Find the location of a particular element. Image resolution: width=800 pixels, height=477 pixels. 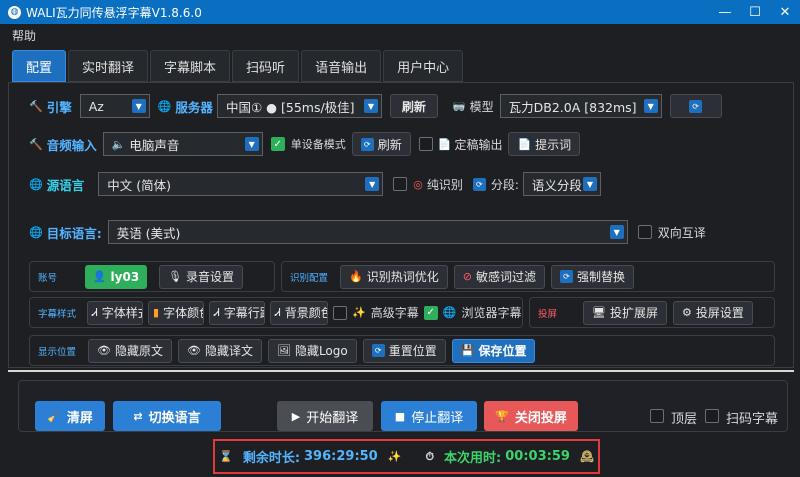

sensitive-filter-button: ⊘ 敏感词过滤 is located at coordinates (499, 276).